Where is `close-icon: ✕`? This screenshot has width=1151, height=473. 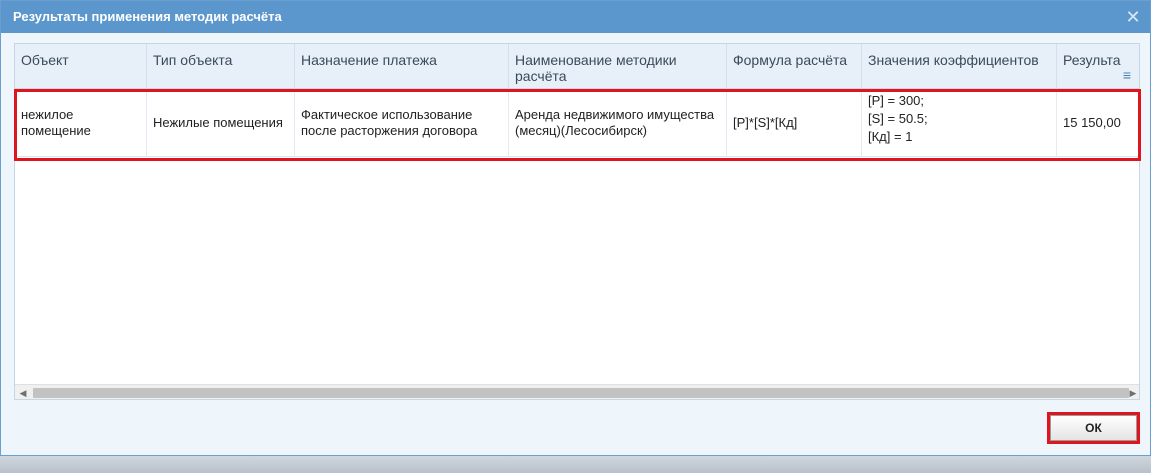 close-icon: ✕ is located at coordinates (1133, 17).